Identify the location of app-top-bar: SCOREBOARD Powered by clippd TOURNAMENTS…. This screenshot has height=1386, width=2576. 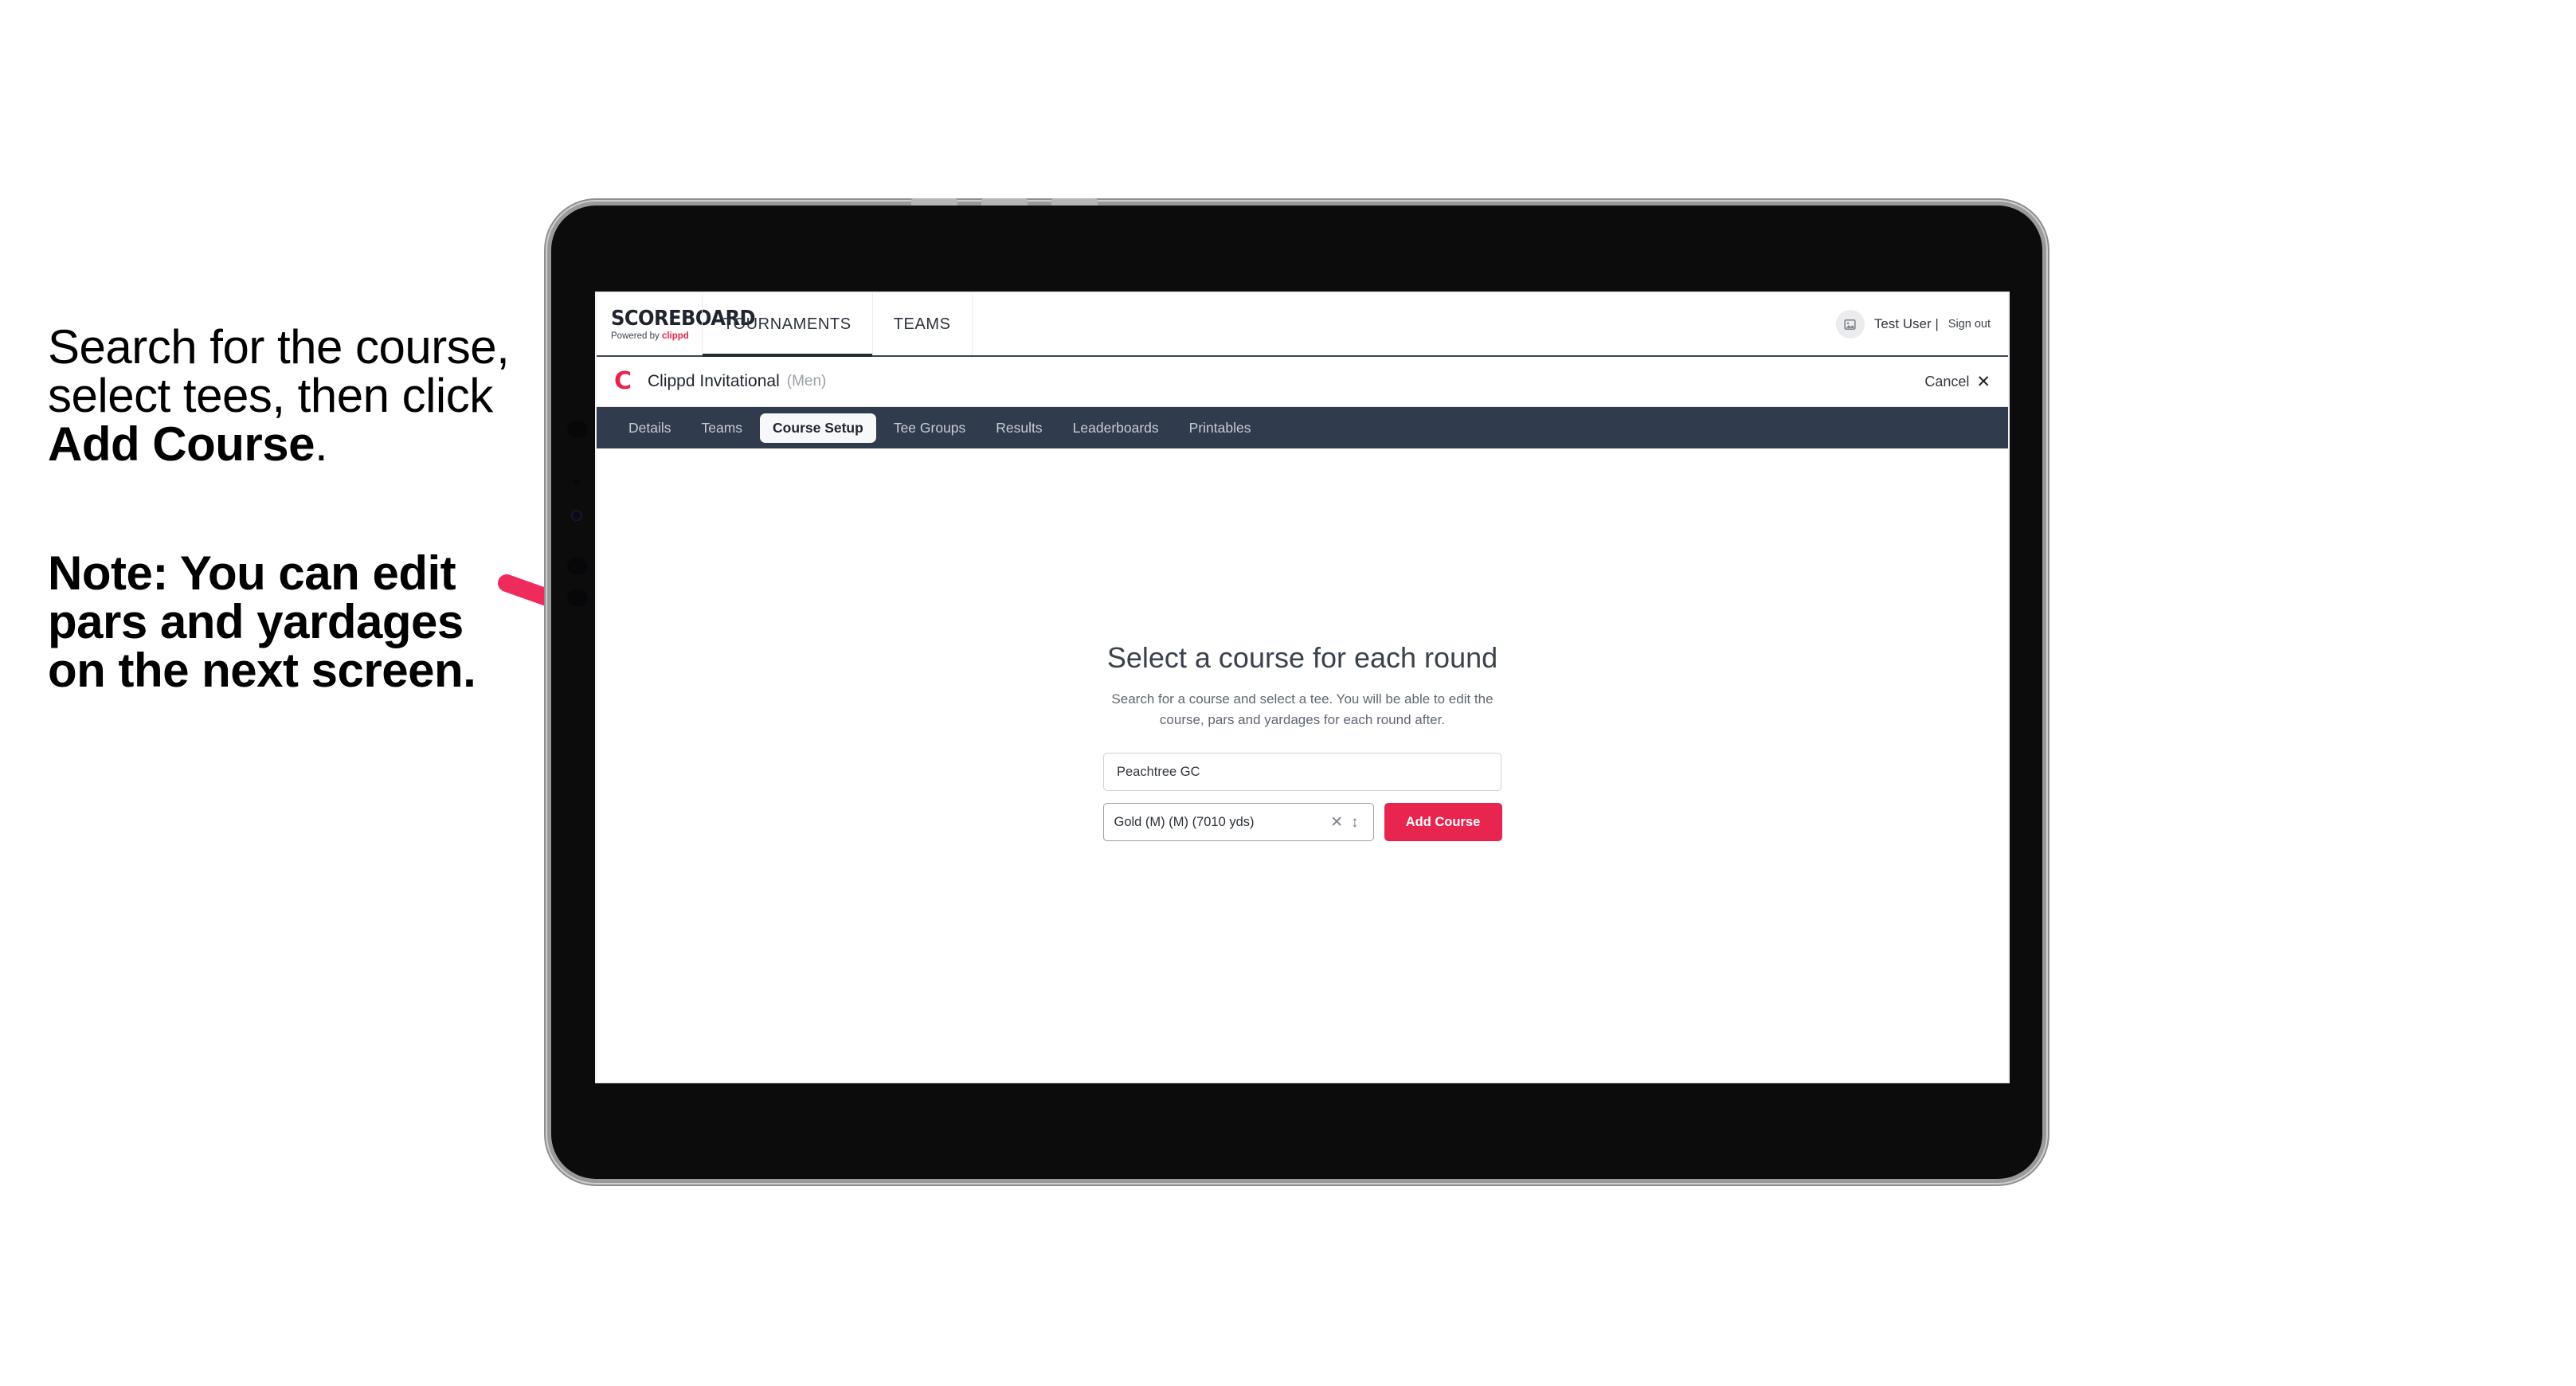
(1302, 325).